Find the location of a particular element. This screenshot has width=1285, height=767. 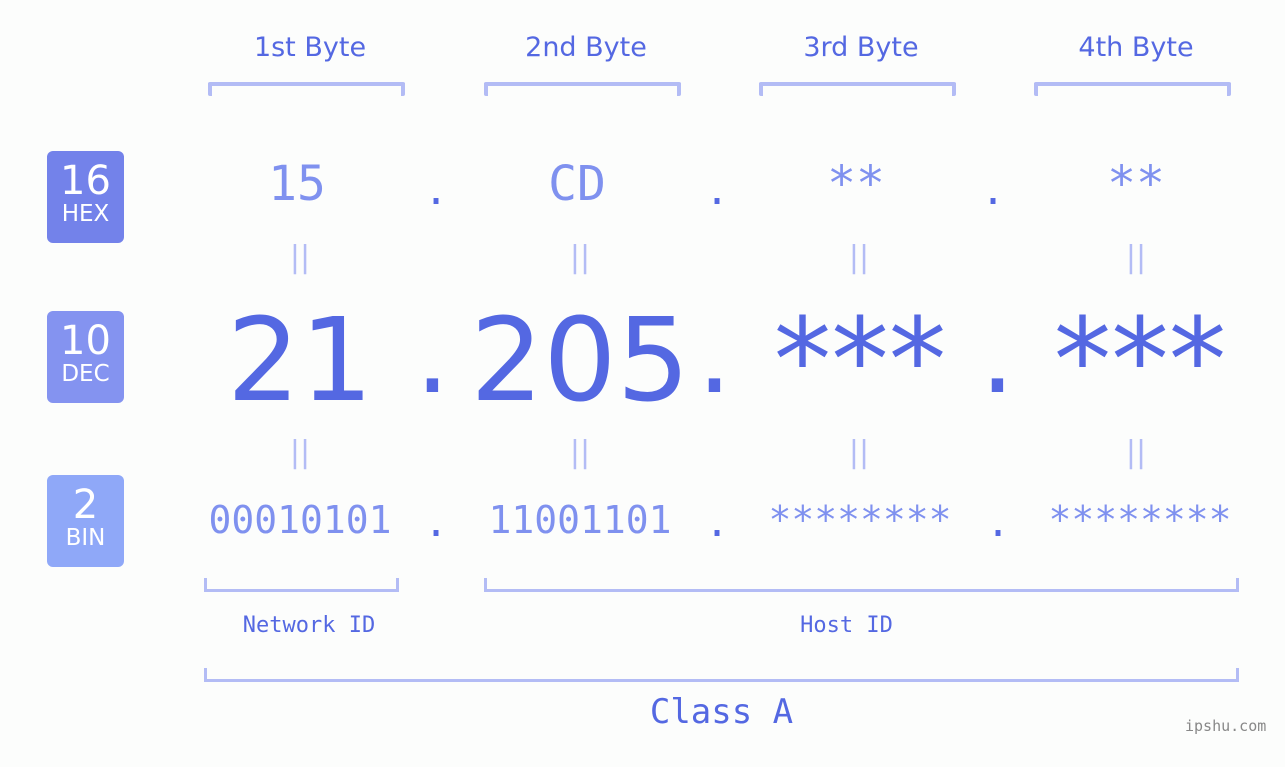

class-label: Class A is located at coordinates (721, 712).